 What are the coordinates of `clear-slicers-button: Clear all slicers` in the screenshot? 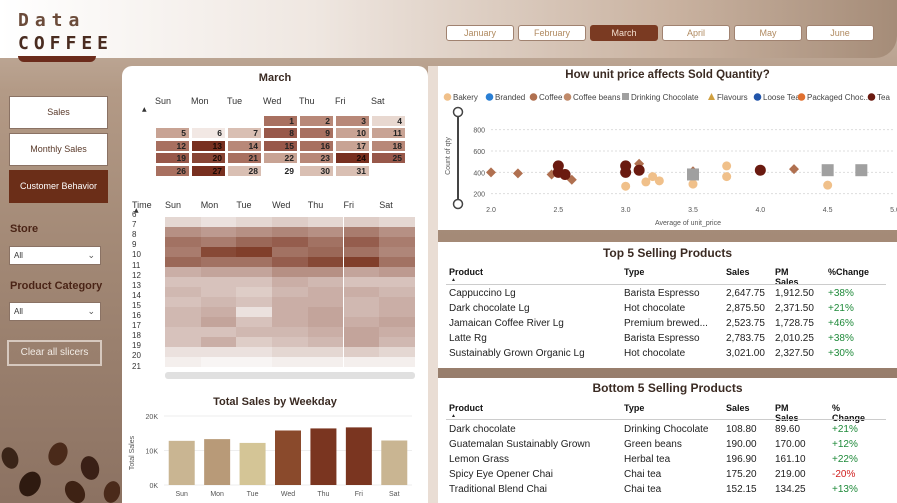 It's located at (54, 353).